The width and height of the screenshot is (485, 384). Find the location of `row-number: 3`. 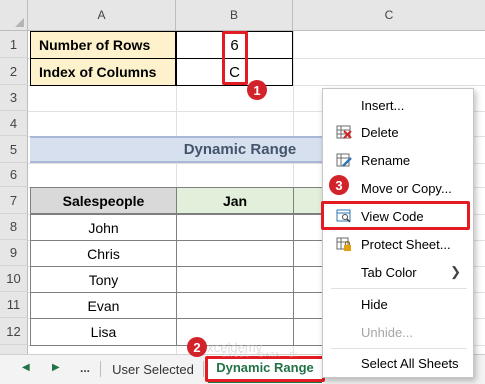

row-number: 3 is located at coordinates (13, 97).